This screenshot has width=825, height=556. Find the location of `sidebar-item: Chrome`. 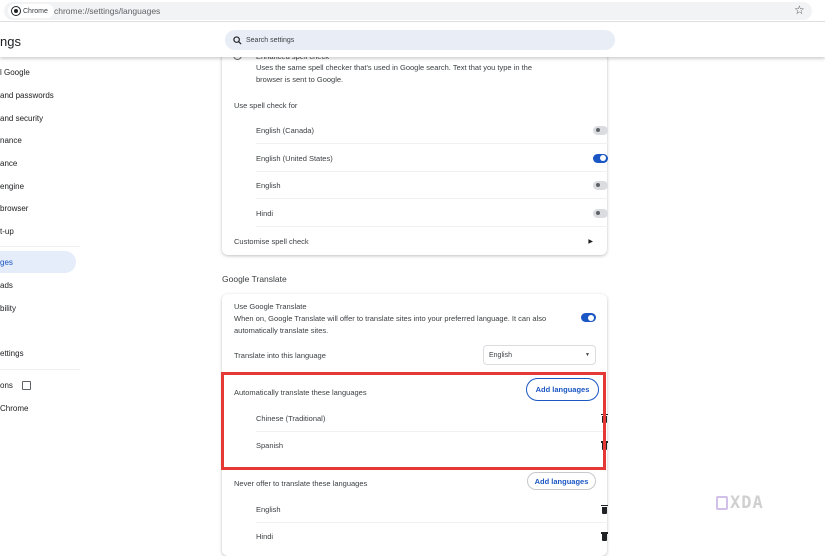

sidebar-item: Chrome is located at coordinates (38, 408).